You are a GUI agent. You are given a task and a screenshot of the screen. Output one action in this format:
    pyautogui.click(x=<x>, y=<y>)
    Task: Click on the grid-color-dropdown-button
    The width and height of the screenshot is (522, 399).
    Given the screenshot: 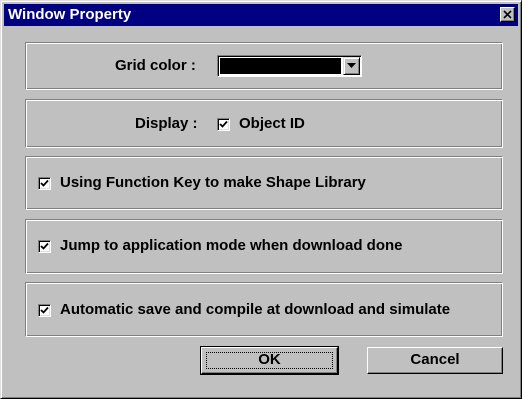 What is the action you would take?
    pyautogui.click(x=351, y=66)
    